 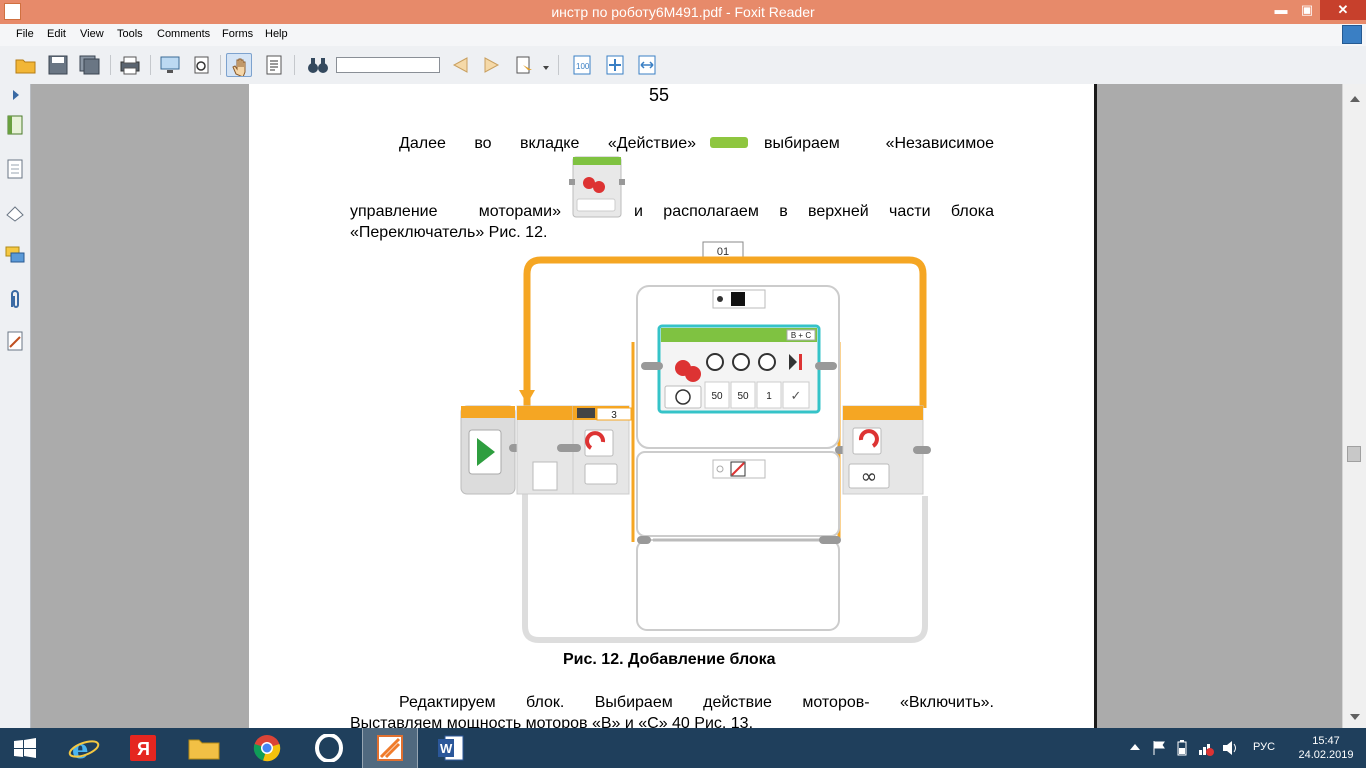 I want to click on fit-width-icon, so click(x=646, y=65).